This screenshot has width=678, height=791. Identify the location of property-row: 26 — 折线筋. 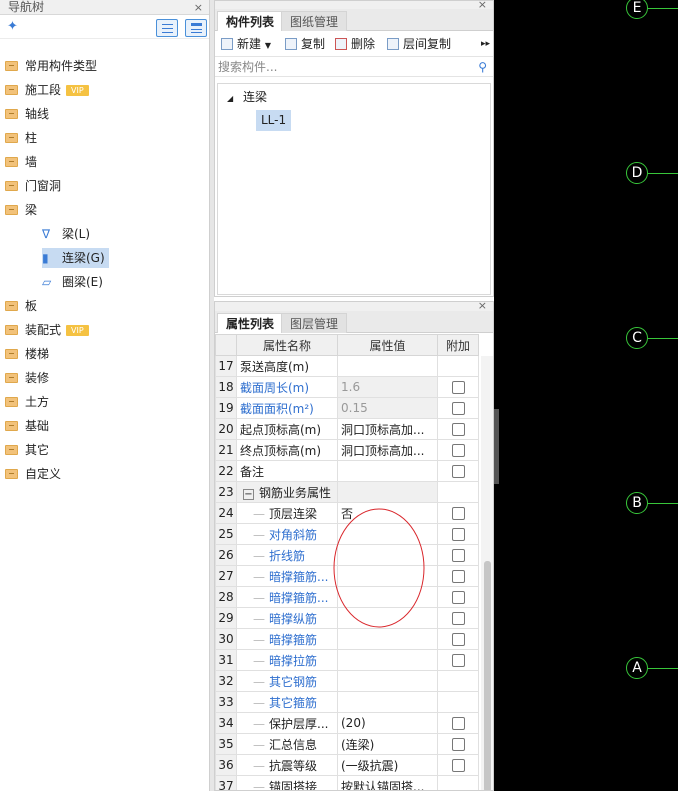
(347, 555).